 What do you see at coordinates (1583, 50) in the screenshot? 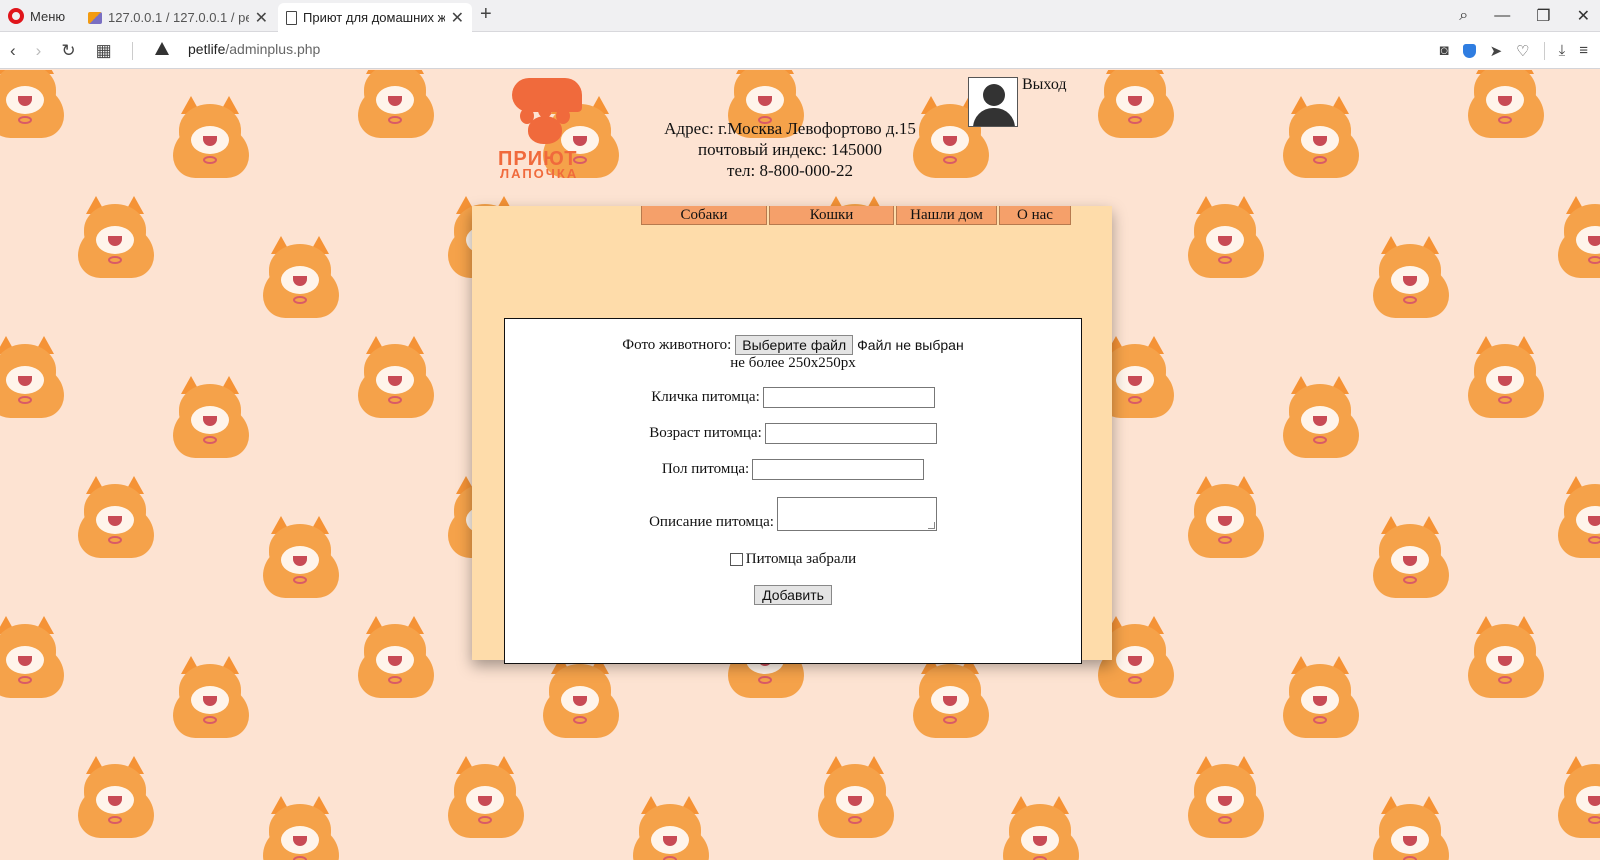
I see `menu-icon: ≡` at bounding box center [1583, 50].